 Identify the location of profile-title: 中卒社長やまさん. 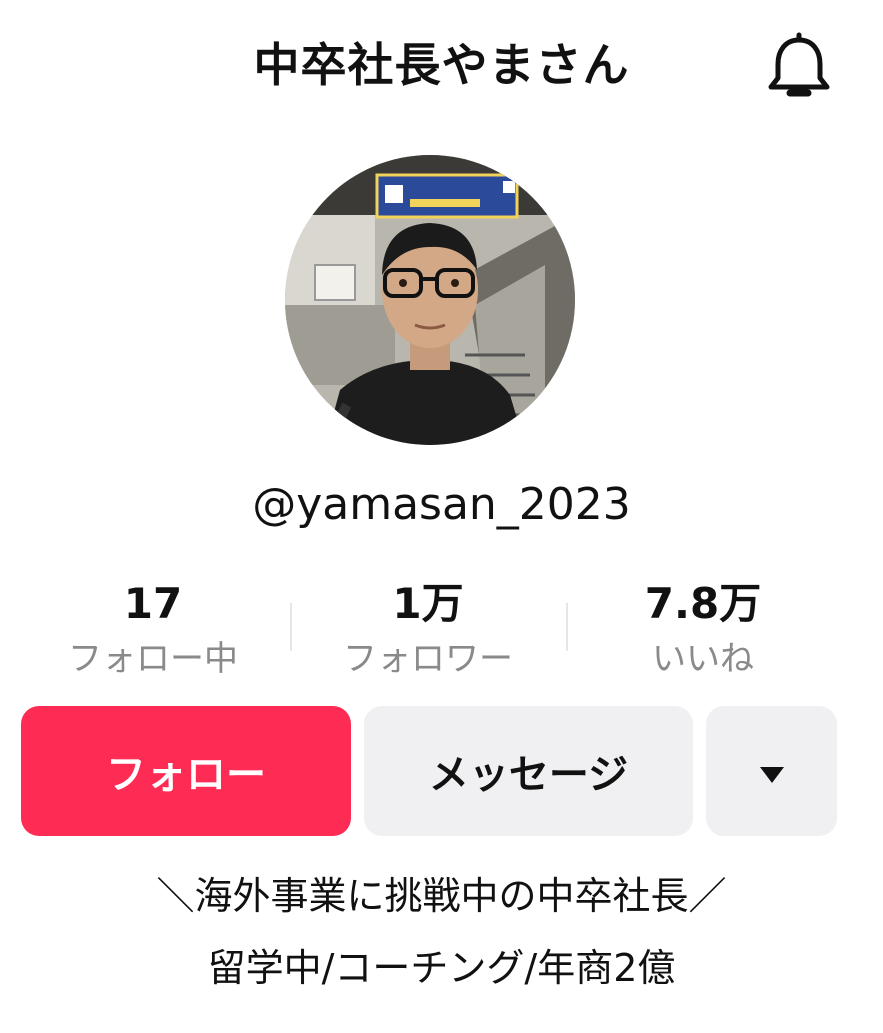
(441, 65).